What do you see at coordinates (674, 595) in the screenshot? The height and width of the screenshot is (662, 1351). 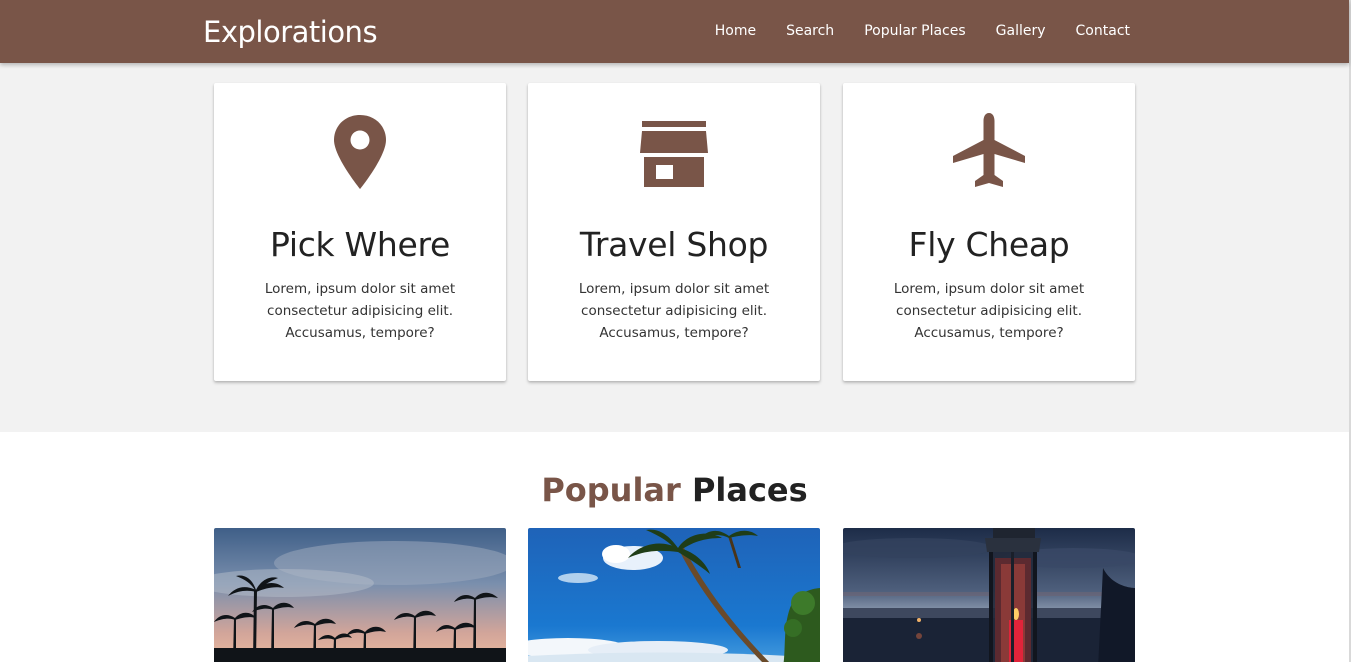 I see `palm-tree-beach-photo` at bounding box center [674, 595].